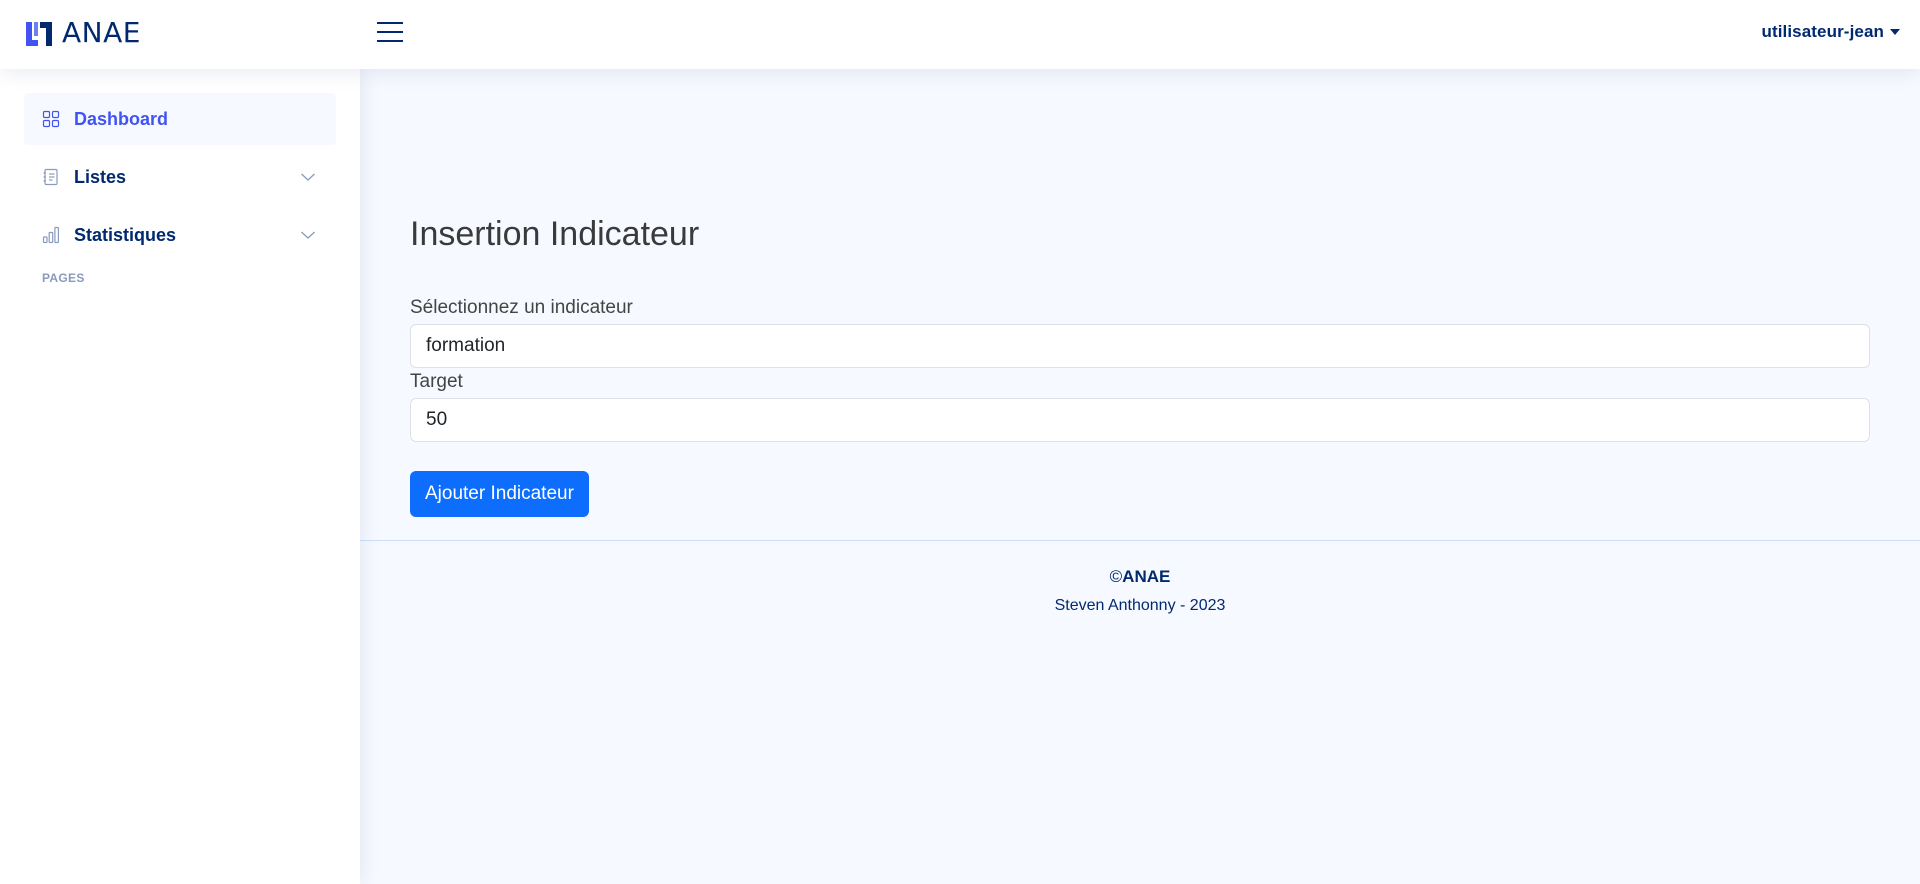 This screenshot has height=884, width=1920. What do you see at coordinates (1895, 32) in the screenshot?
I see `caret-down-icon` at bounding box center [1895, 32].